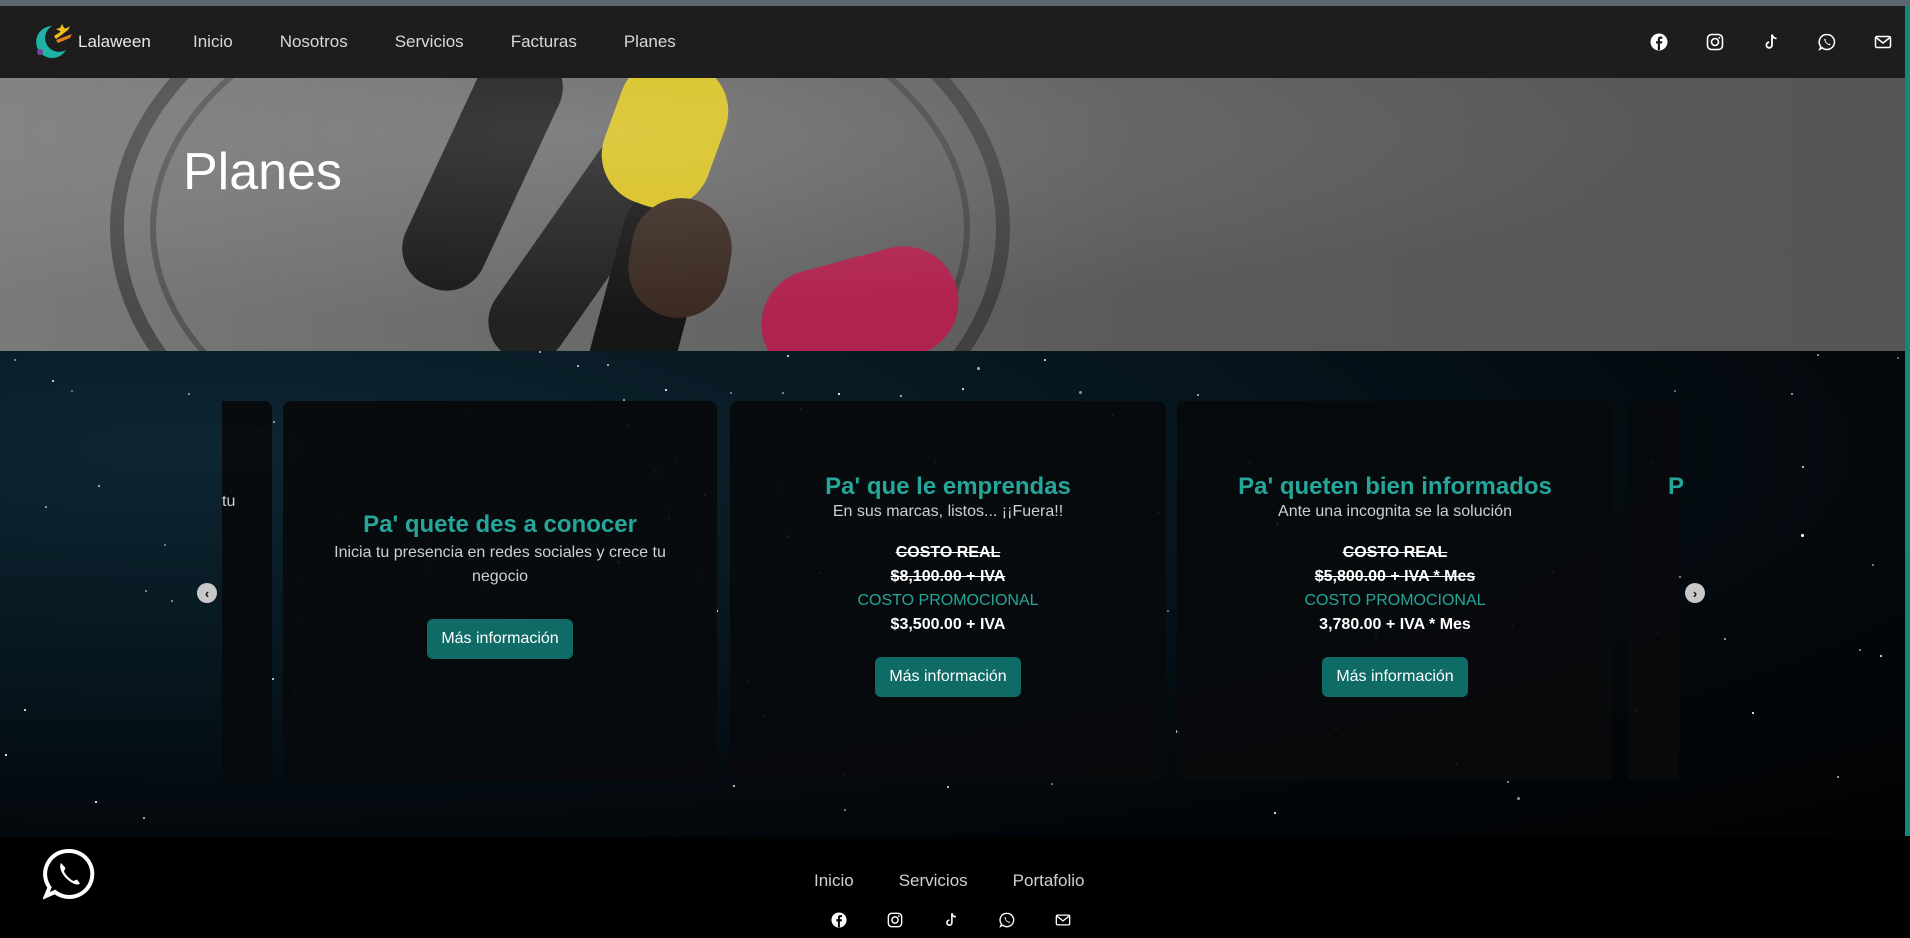 The width and height of the screenshot is (1910, 938). What do you see at coordinates (1395, 576) in the screenshot?
I see `real-cost-price: $5,800.00 + IVA * Mes` at bounding box center [1395, 576].